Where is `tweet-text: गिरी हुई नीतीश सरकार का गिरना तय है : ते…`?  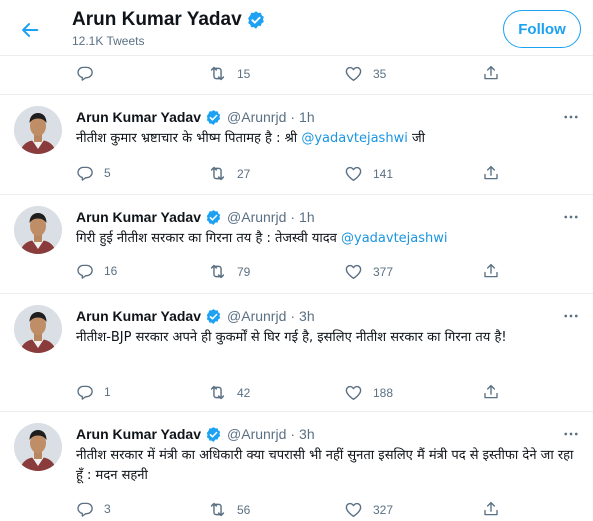
tweet-text: गिरी हुई नीतीश सरकार का गिरना तय है : ते… is located at coordinates (328, 239).